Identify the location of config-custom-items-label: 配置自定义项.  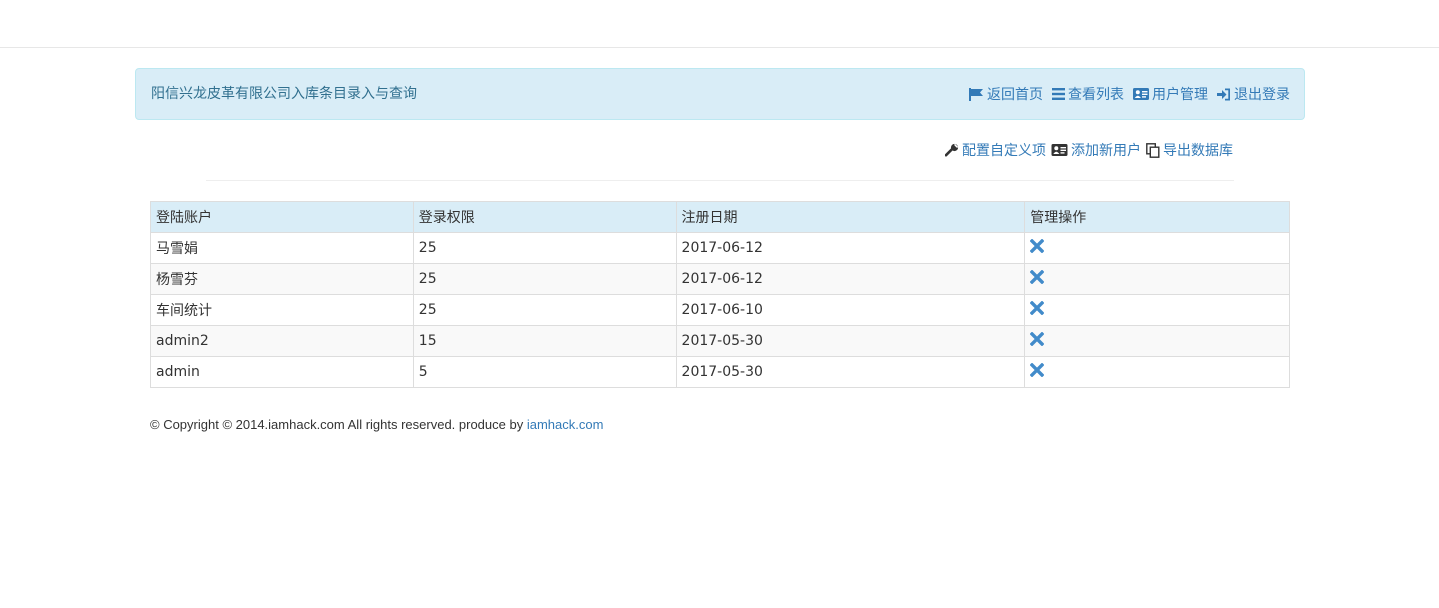
(1004, 151).